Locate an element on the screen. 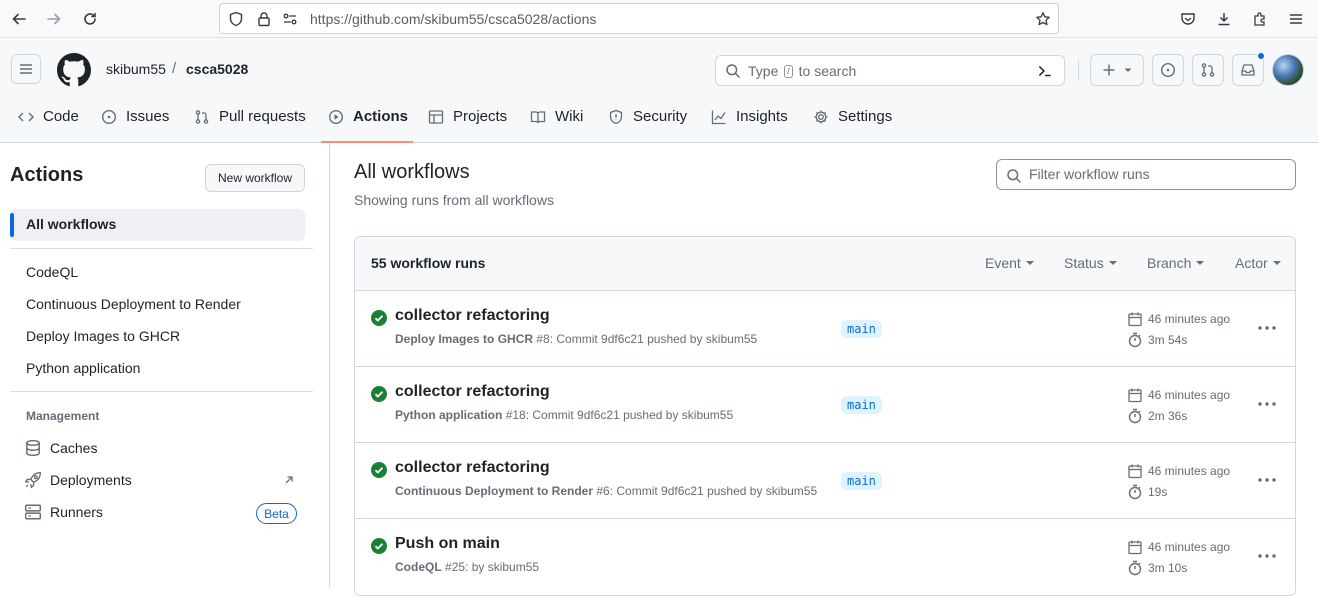  breadcrumb-owner: skibum55 is located at coordinates (136, 69).